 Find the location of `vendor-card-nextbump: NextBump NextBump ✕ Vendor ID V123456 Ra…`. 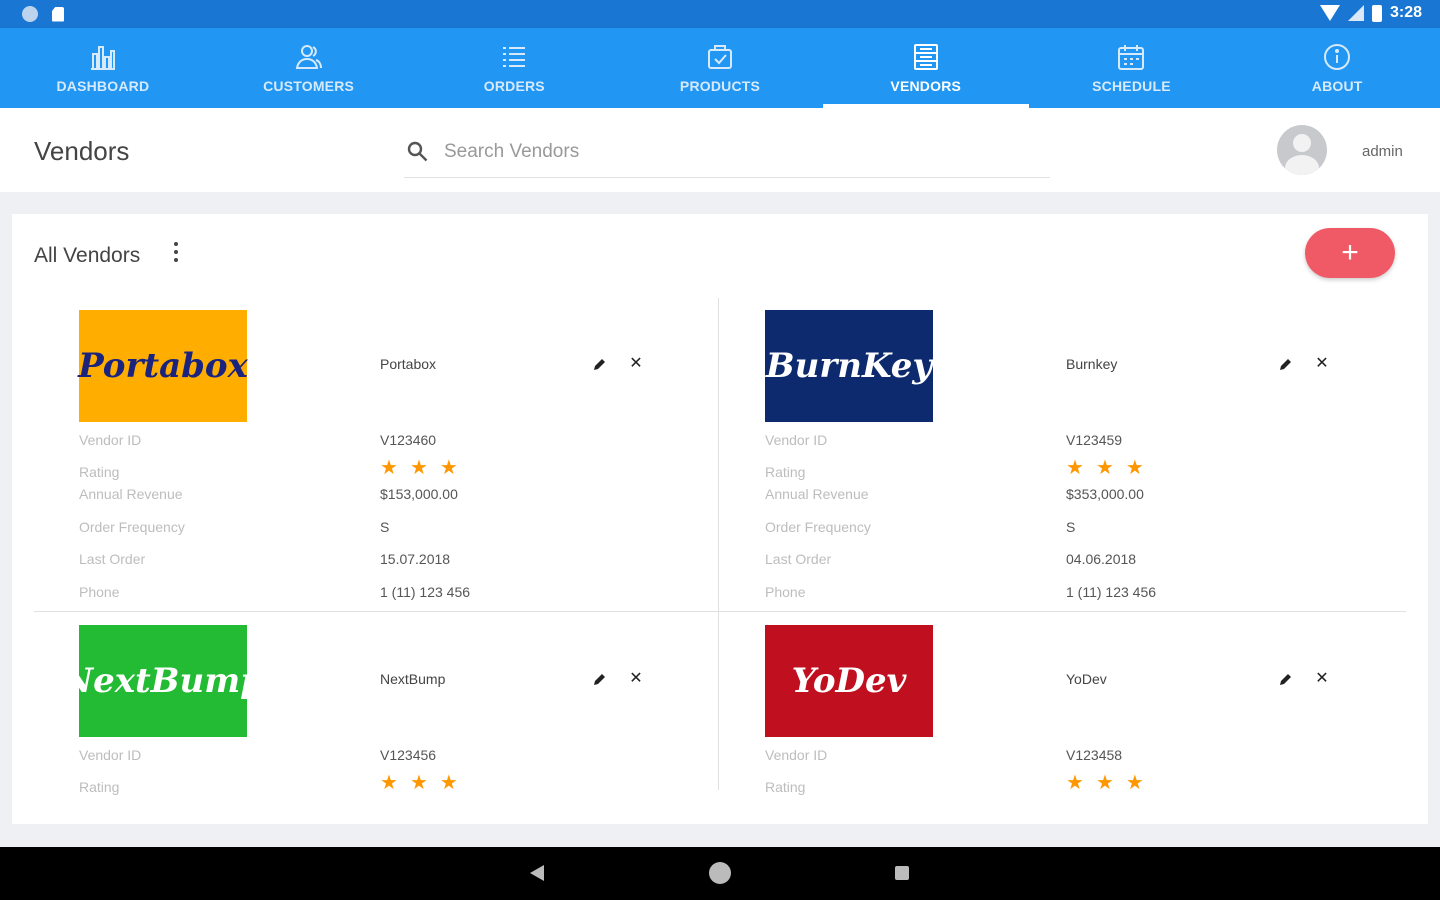

vendor-card-nextbump: NextBump NextBump ✕ Vendor ID V123456 Ra… is located at coordinates (354, 718).